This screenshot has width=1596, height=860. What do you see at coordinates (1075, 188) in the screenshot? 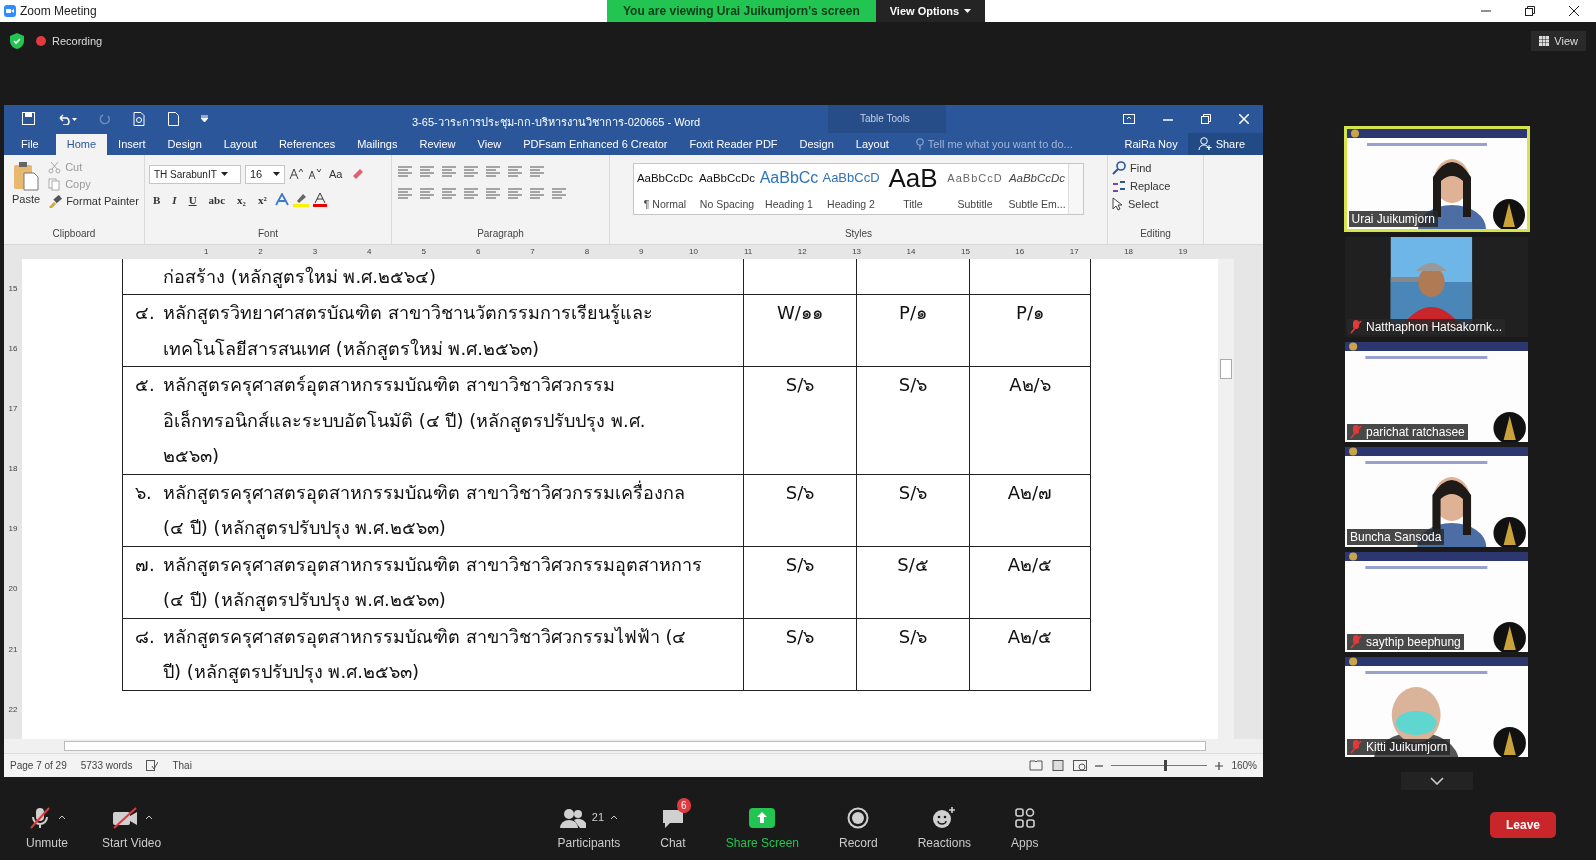
I see `styles-scrollbar` at bounding box center [1075, 188].